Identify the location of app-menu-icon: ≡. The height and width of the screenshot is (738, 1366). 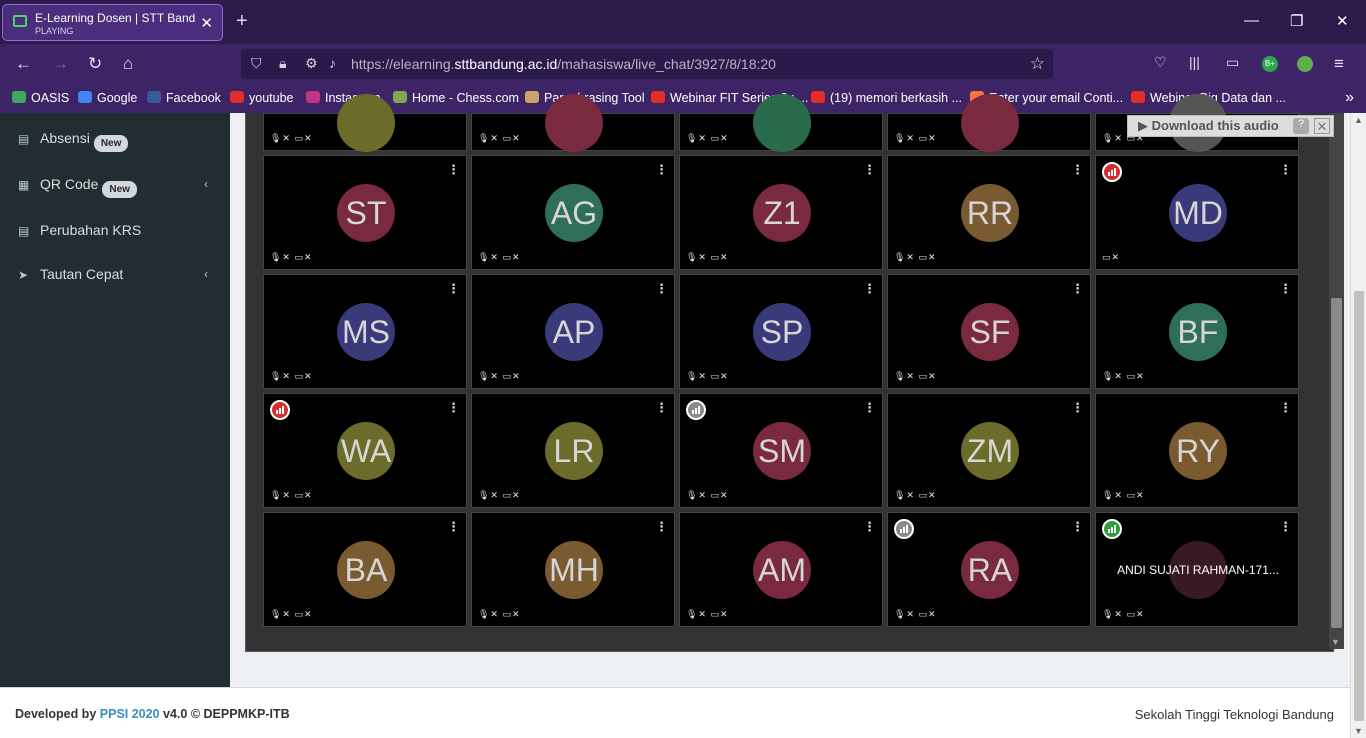
(1339, 64).